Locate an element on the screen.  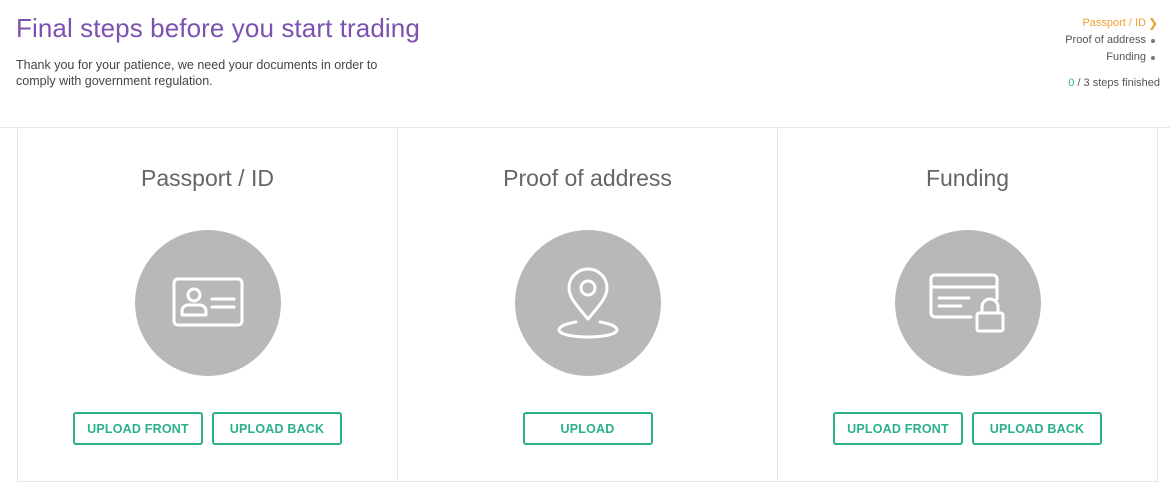
step-proof-of-address: Proof of address is located at coordinates (1112, 40).